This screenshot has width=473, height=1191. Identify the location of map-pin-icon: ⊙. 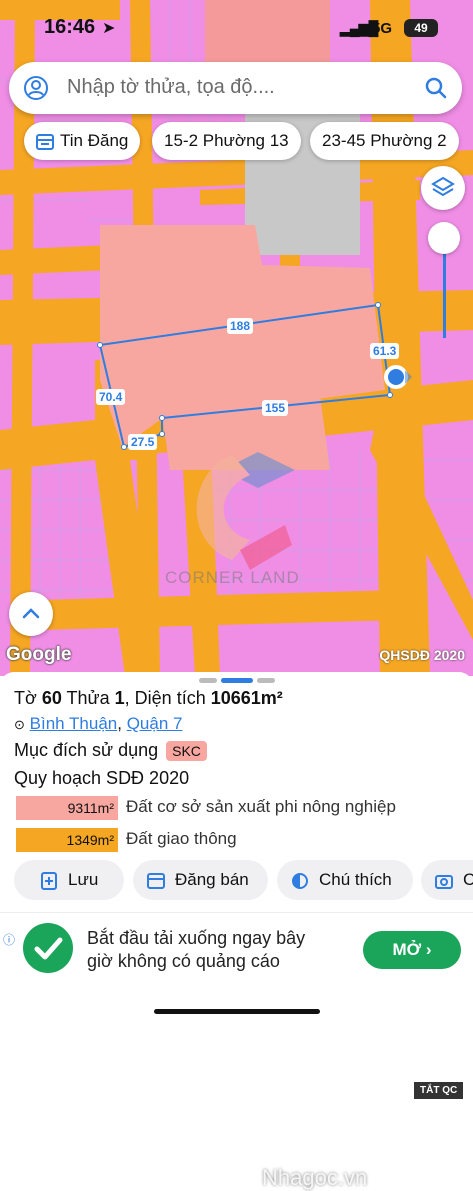
(19, 724).